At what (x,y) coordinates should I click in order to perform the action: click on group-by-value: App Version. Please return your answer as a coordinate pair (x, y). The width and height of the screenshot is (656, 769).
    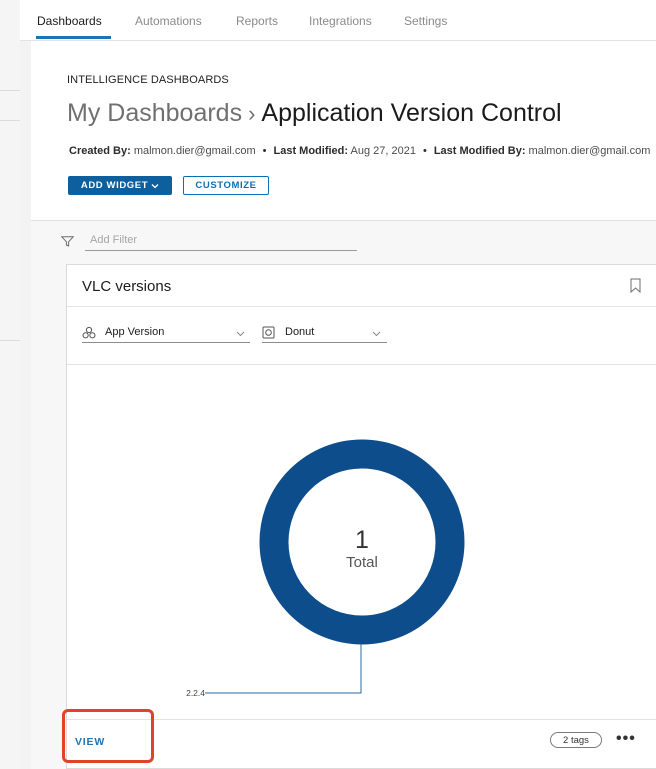
    Looking at the image, I should click on (135, 332).